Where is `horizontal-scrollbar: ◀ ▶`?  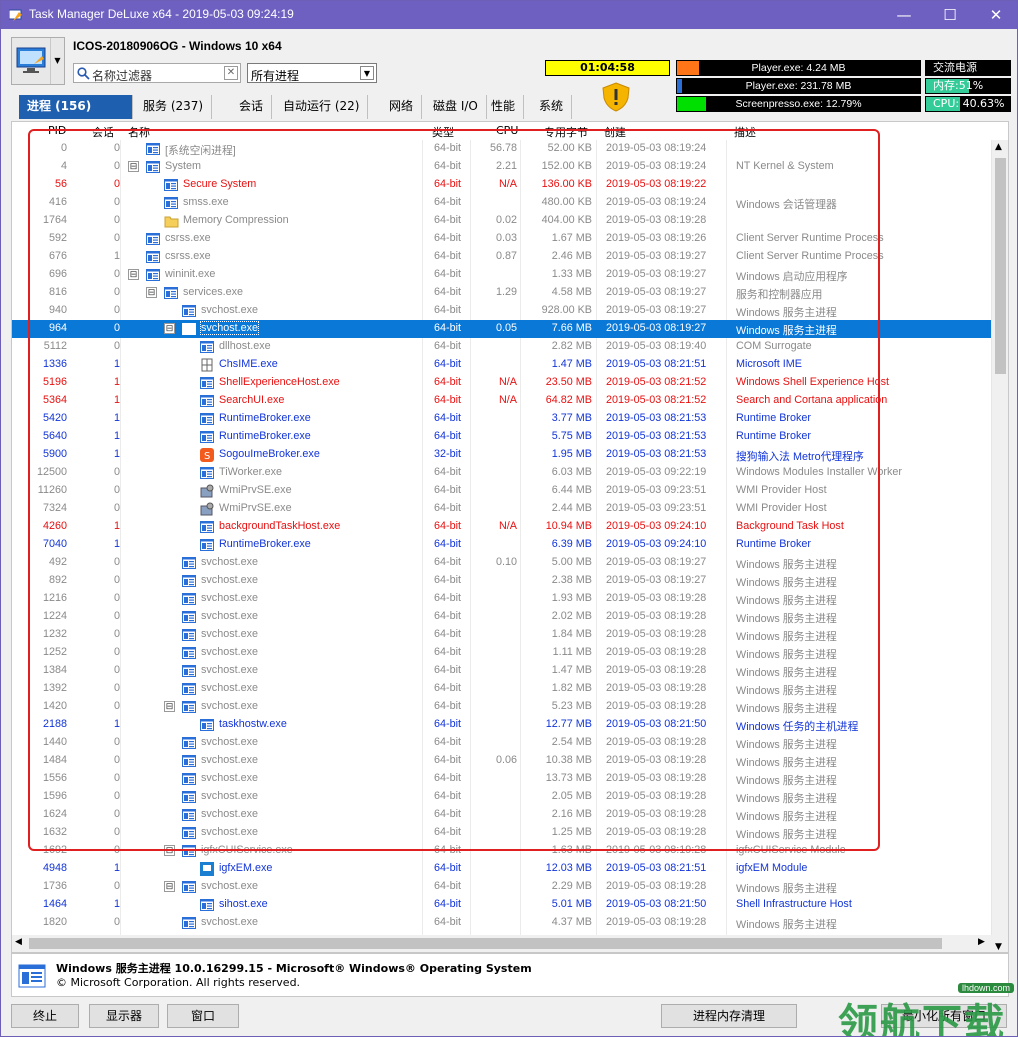 horizontal-scrollbar: ◀ ▶ is located at coordinates (502, 943).